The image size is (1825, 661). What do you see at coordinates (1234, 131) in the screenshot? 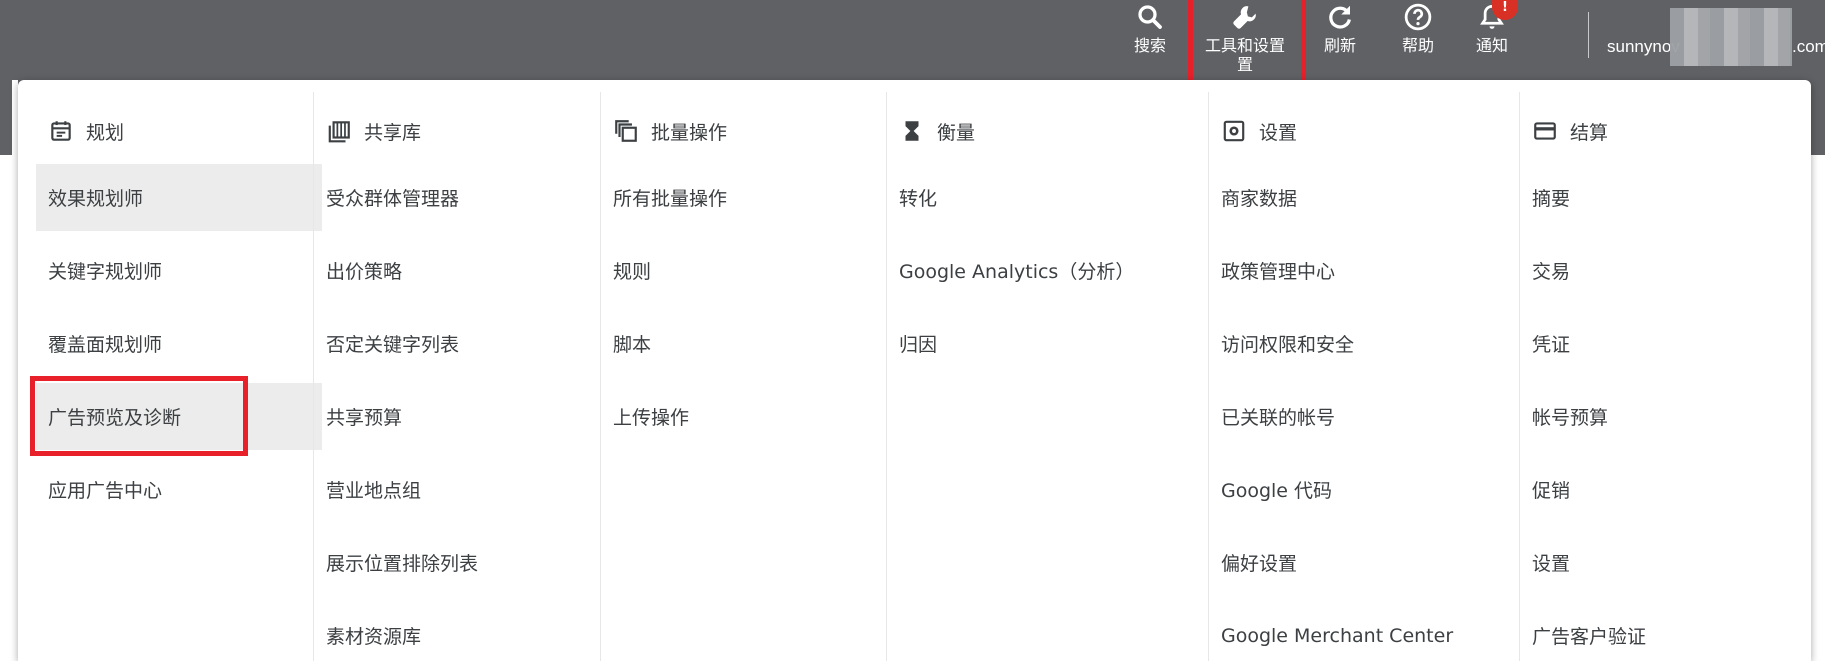
I see `settings-icon` at bounding box center [1234, 131].